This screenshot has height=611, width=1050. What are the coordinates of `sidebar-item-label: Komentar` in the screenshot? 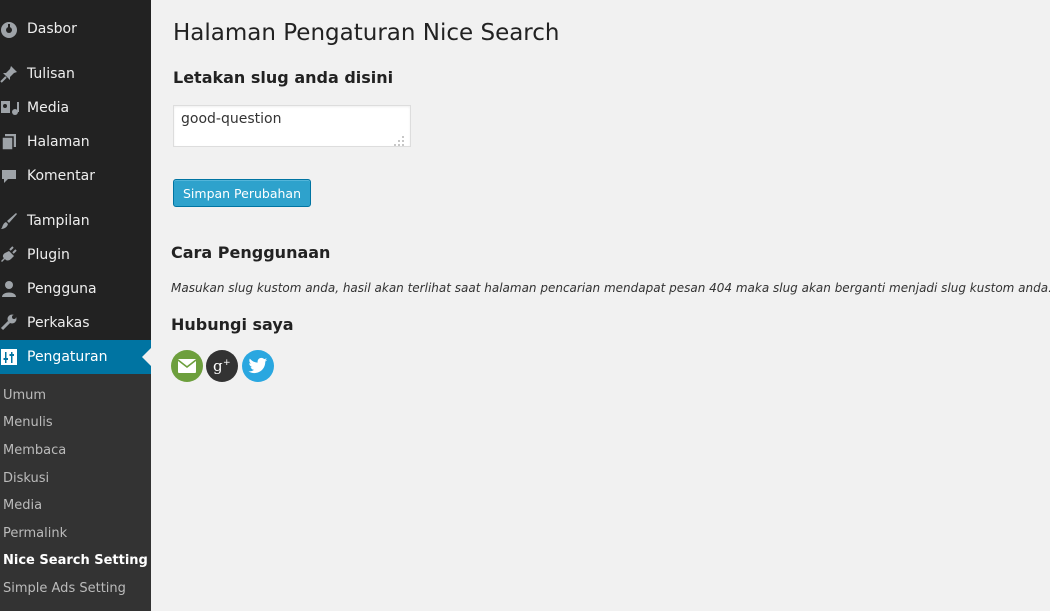 It's located at (61, 176).